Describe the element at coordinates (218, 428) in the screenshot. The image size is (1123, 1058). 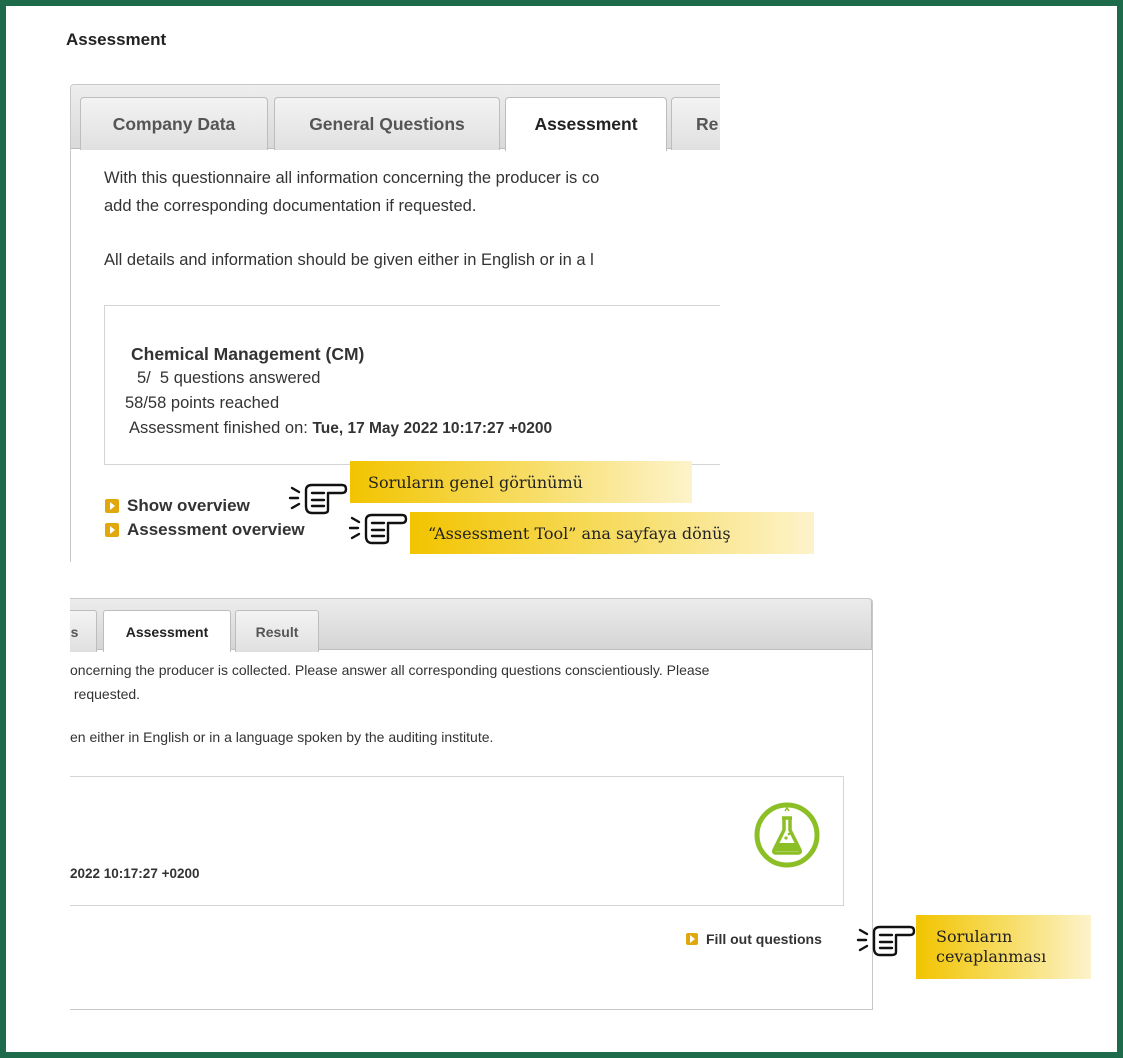
I see `finished-label: Assessment finished on:` at that location.